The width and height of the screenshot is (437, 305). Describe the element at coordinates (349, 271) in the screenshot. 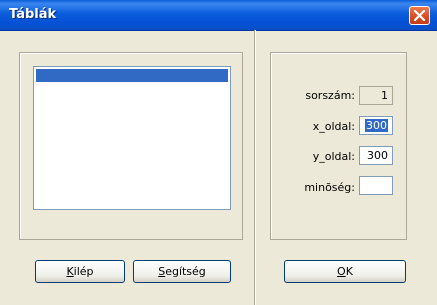

I see `ok-label: K` at that location.